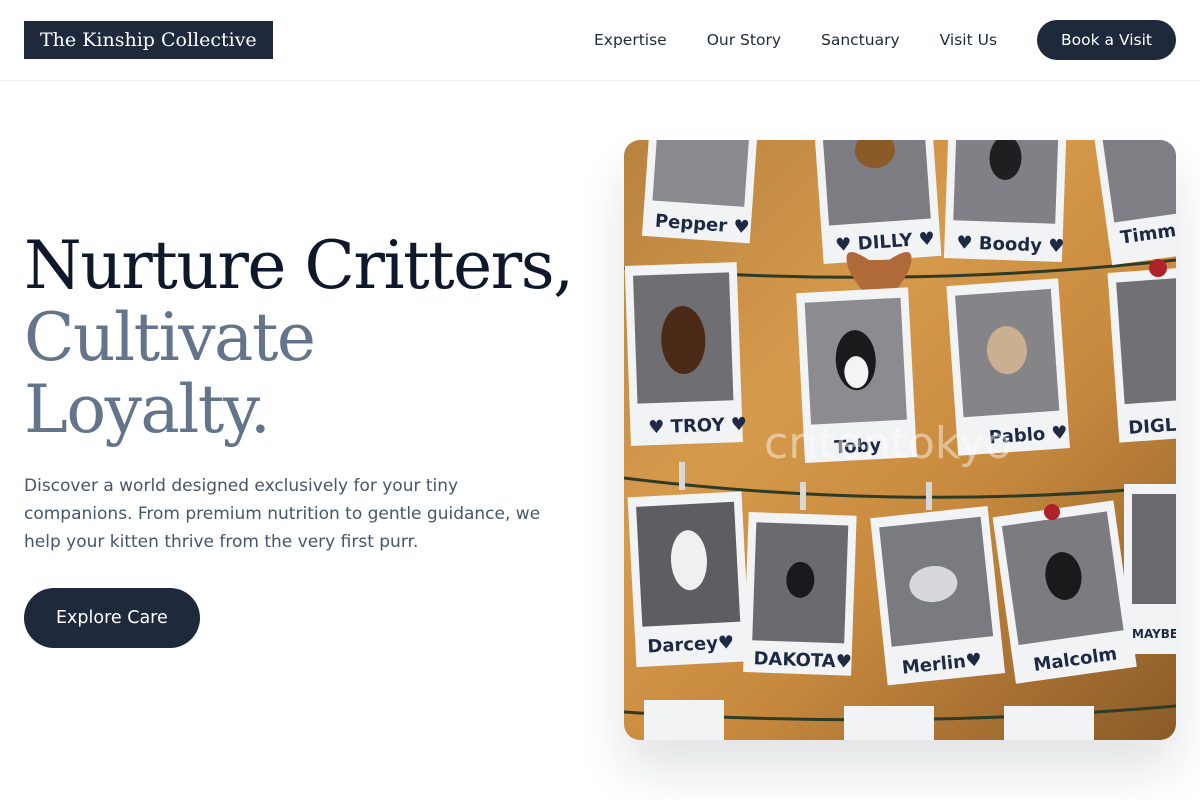 Image resolution: width=1200 pixels, height=800 pixels. What do you see at coordinates (148, 40) in the screenshot?
I see `site-logo: The Kinship Collective` at bounding box center [148, 40].